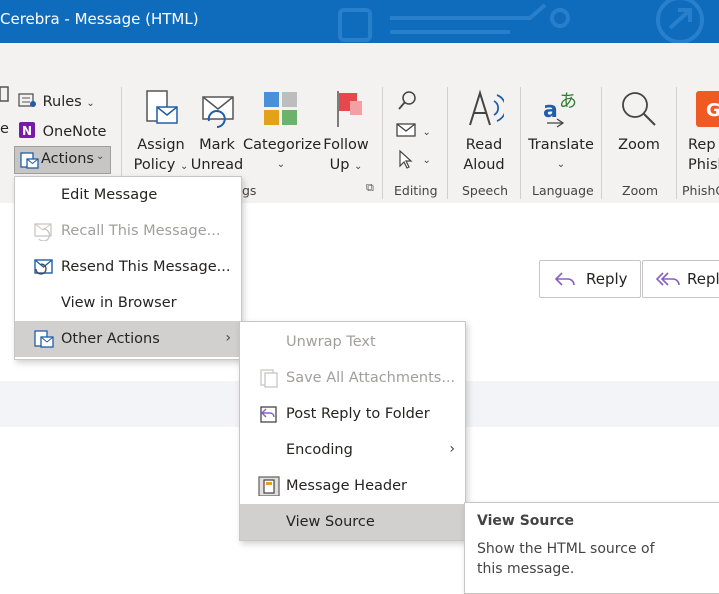 This screenshot has width=719, height=594. I want to click on flag-icon, so click(349, 109).